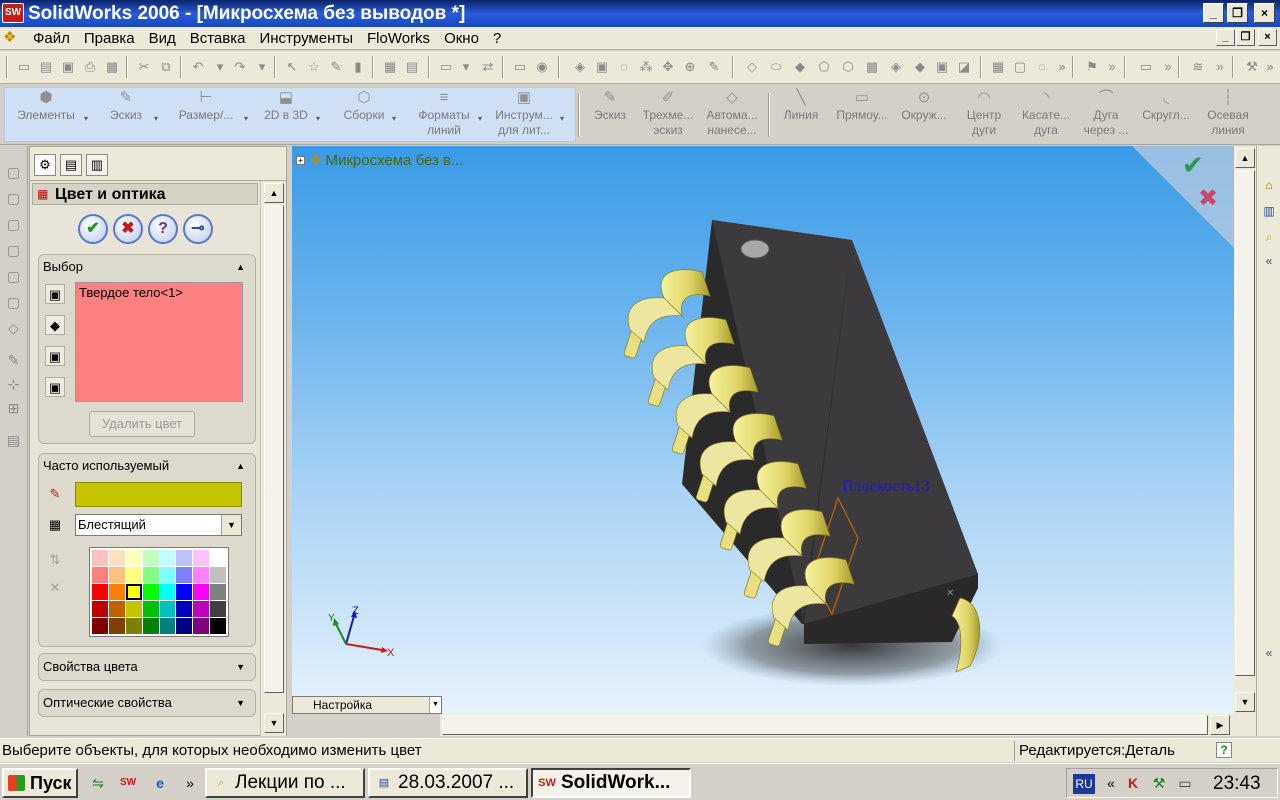  What do you see at coordinates (336, 67) in the screenshot?
I see `sketch-tool-icon: ✎` at bounding box center [336, 67].